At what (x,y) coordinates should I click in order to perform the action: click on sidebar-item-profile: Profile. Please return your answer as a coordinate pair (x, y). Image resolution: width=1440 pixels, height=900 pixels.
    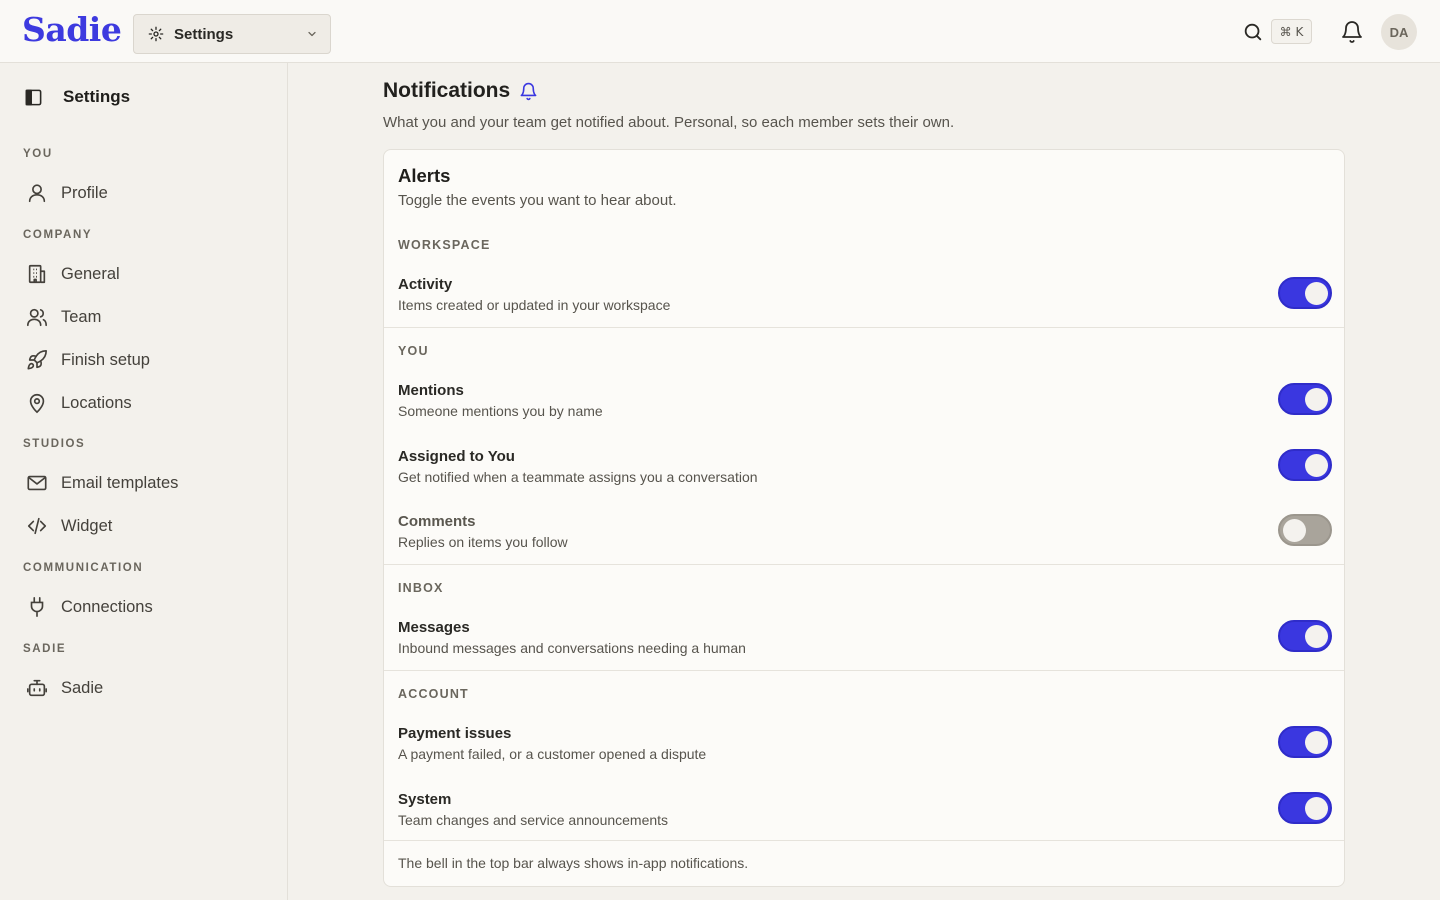
    Looking at the image, I should click on (67, 193).